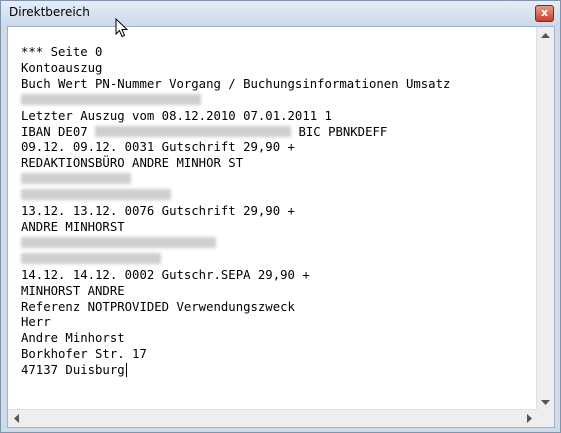 The width and height of the screenshot is (561, 433). What do you see at coordinates (235, 292) in the screenshot?
I see `output-line: MINHORST ANDRE` at bounding box center [235, 292].